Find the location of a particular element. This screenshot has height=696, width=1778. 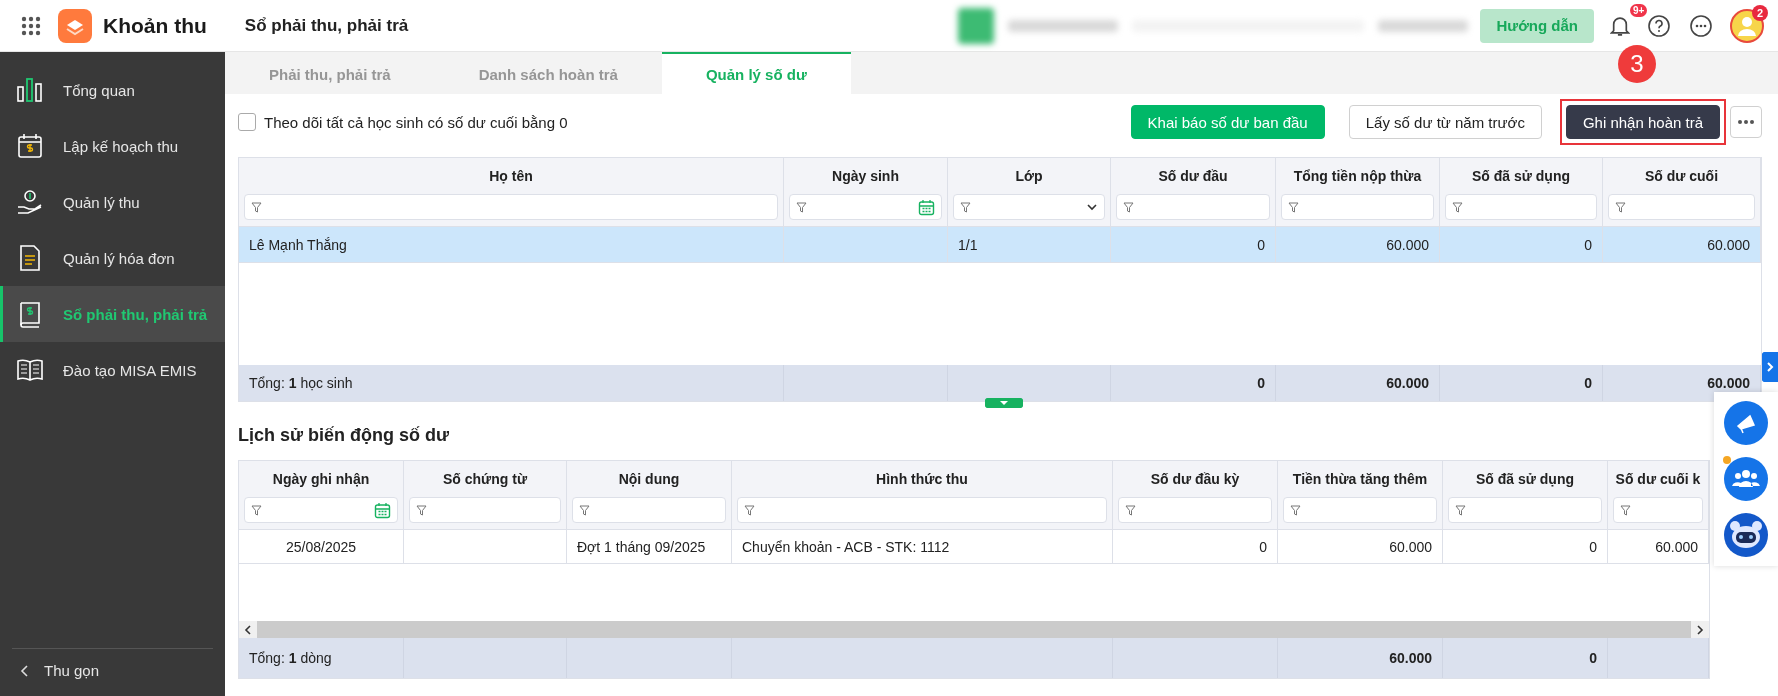

section-title: Lịch sử biến động số dư is located at coordinates (343, 435).